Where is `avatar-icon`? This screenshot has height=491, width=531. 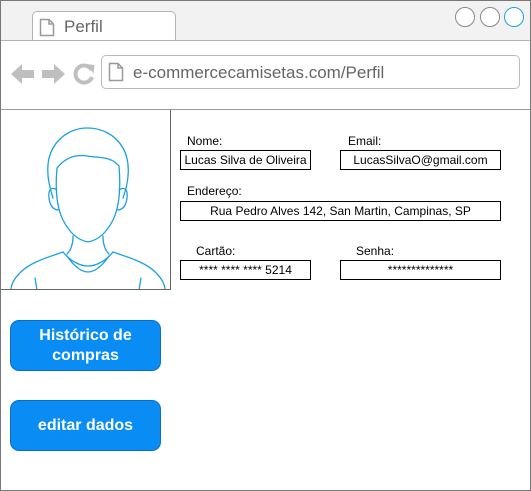 avatar-icon is located at coordinates (88, 208).